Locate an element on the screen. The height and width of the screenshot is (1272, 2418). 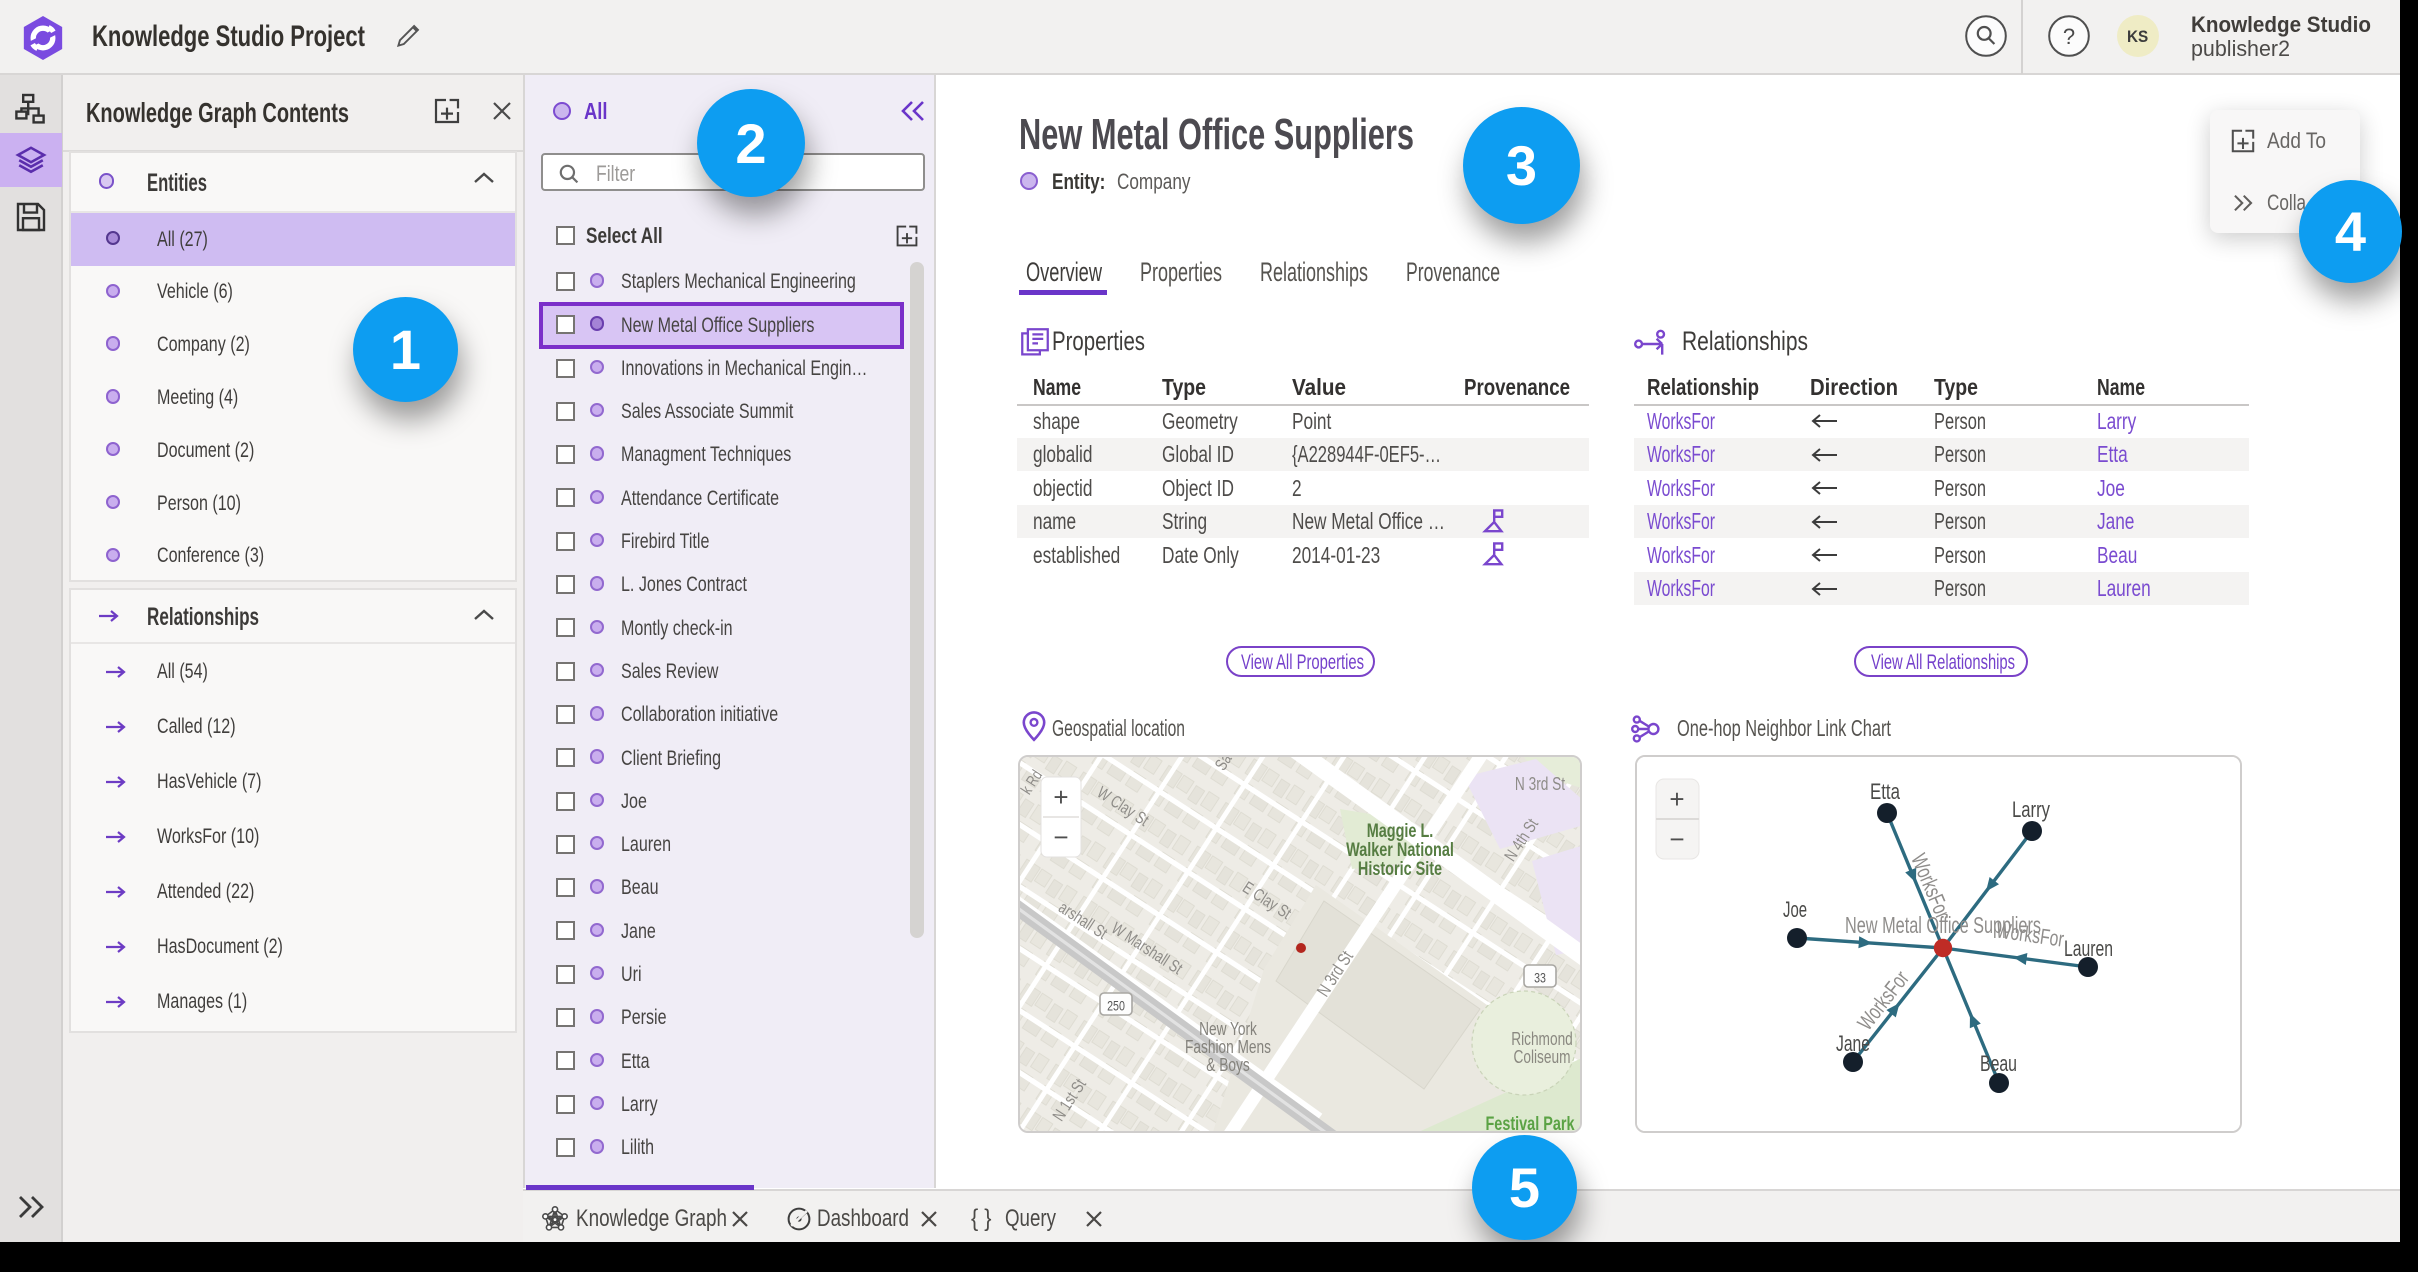
svg-text: Coliseum is located at coordinates (1542, 1057).